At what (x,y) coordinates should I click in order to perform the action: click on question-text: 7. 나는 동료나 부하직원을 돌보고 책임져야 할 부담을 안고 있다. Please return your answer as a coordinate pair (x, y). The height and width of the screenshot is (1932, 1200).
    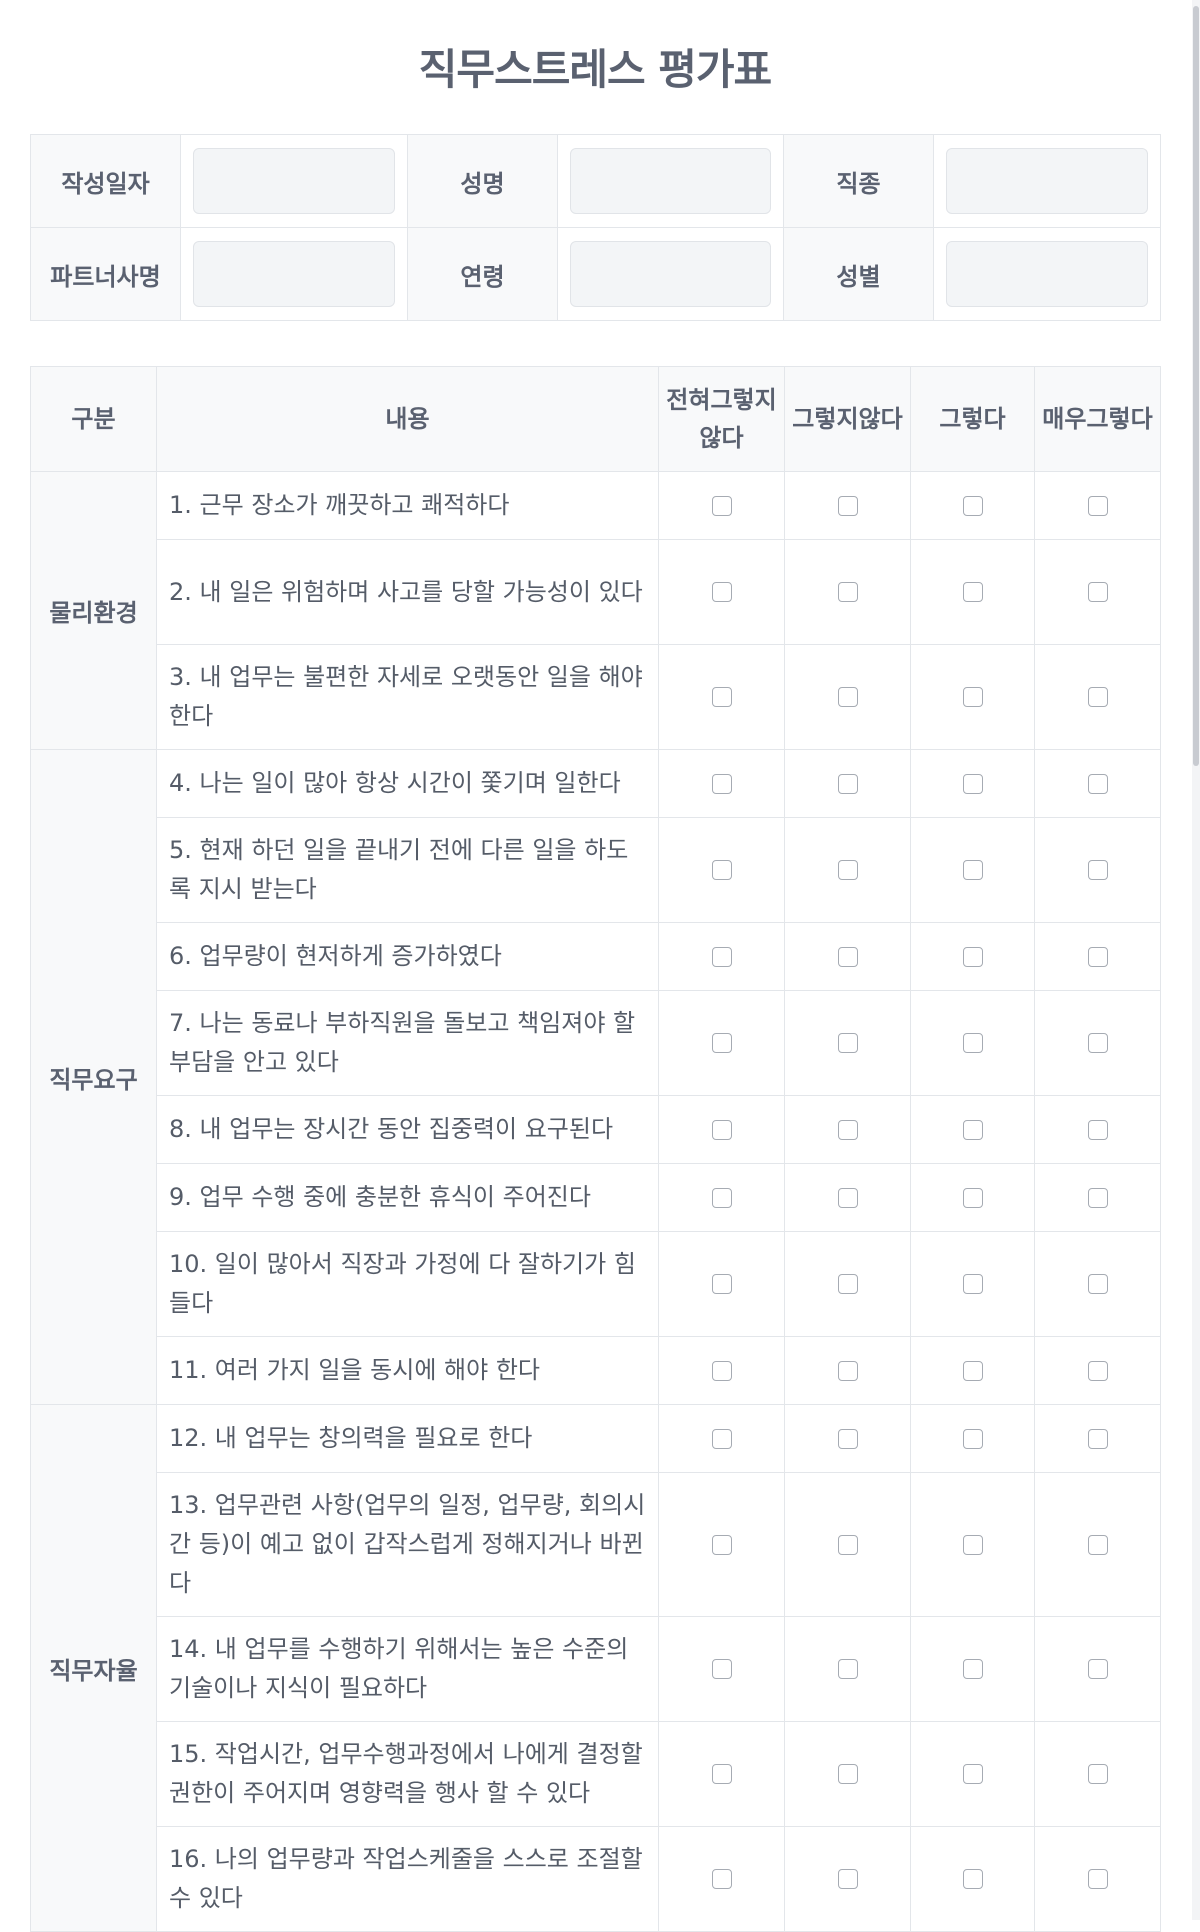
    Looking at the image, I should click on (407, 1043).